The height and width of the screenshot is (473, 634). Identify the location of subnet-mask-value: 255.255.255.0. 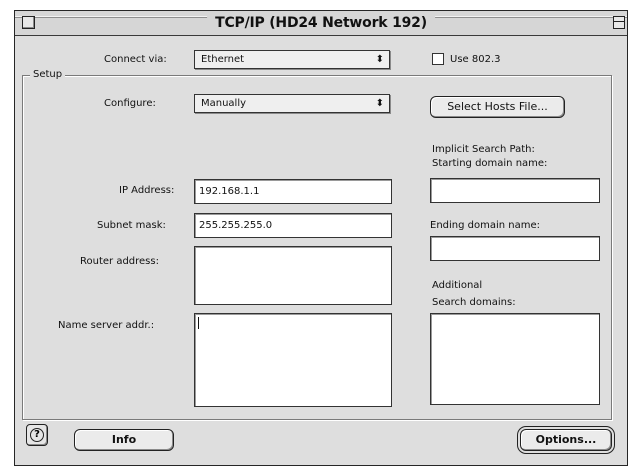
(236, 225).